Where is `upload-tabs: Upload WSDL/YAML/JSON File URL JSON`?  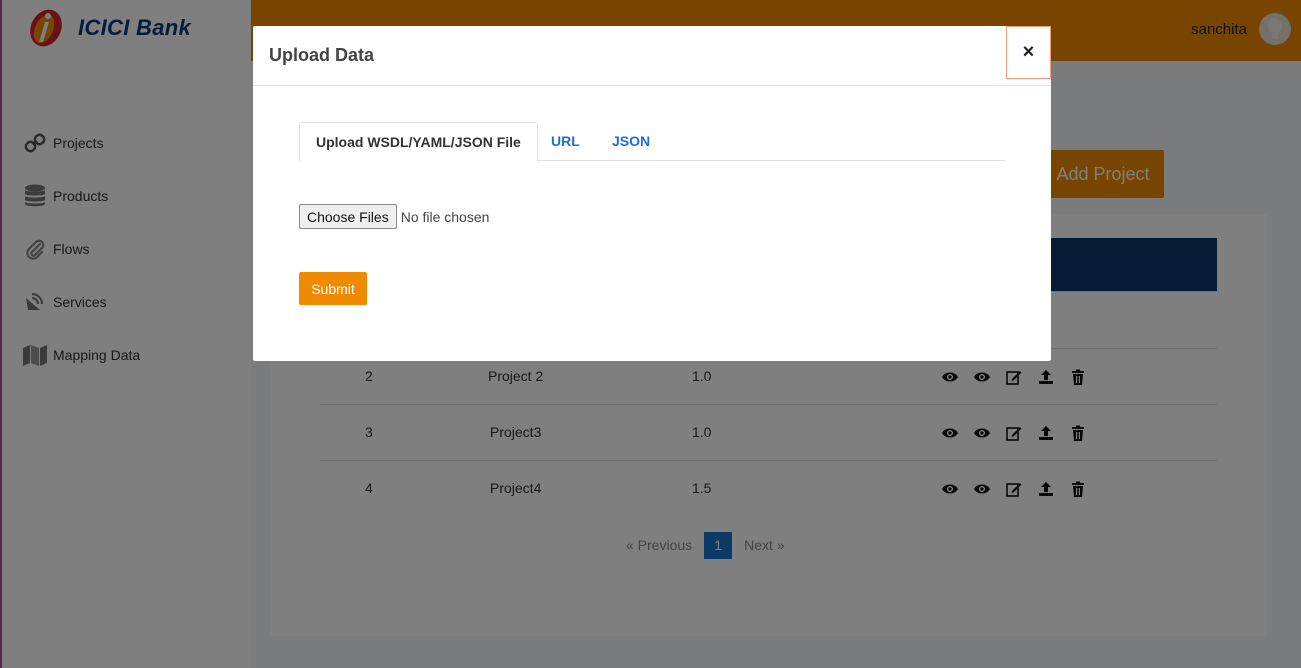 upload-tabs: Upload WSDL/YAML/JSON File URL JSON is located at coordinates (652, 142).